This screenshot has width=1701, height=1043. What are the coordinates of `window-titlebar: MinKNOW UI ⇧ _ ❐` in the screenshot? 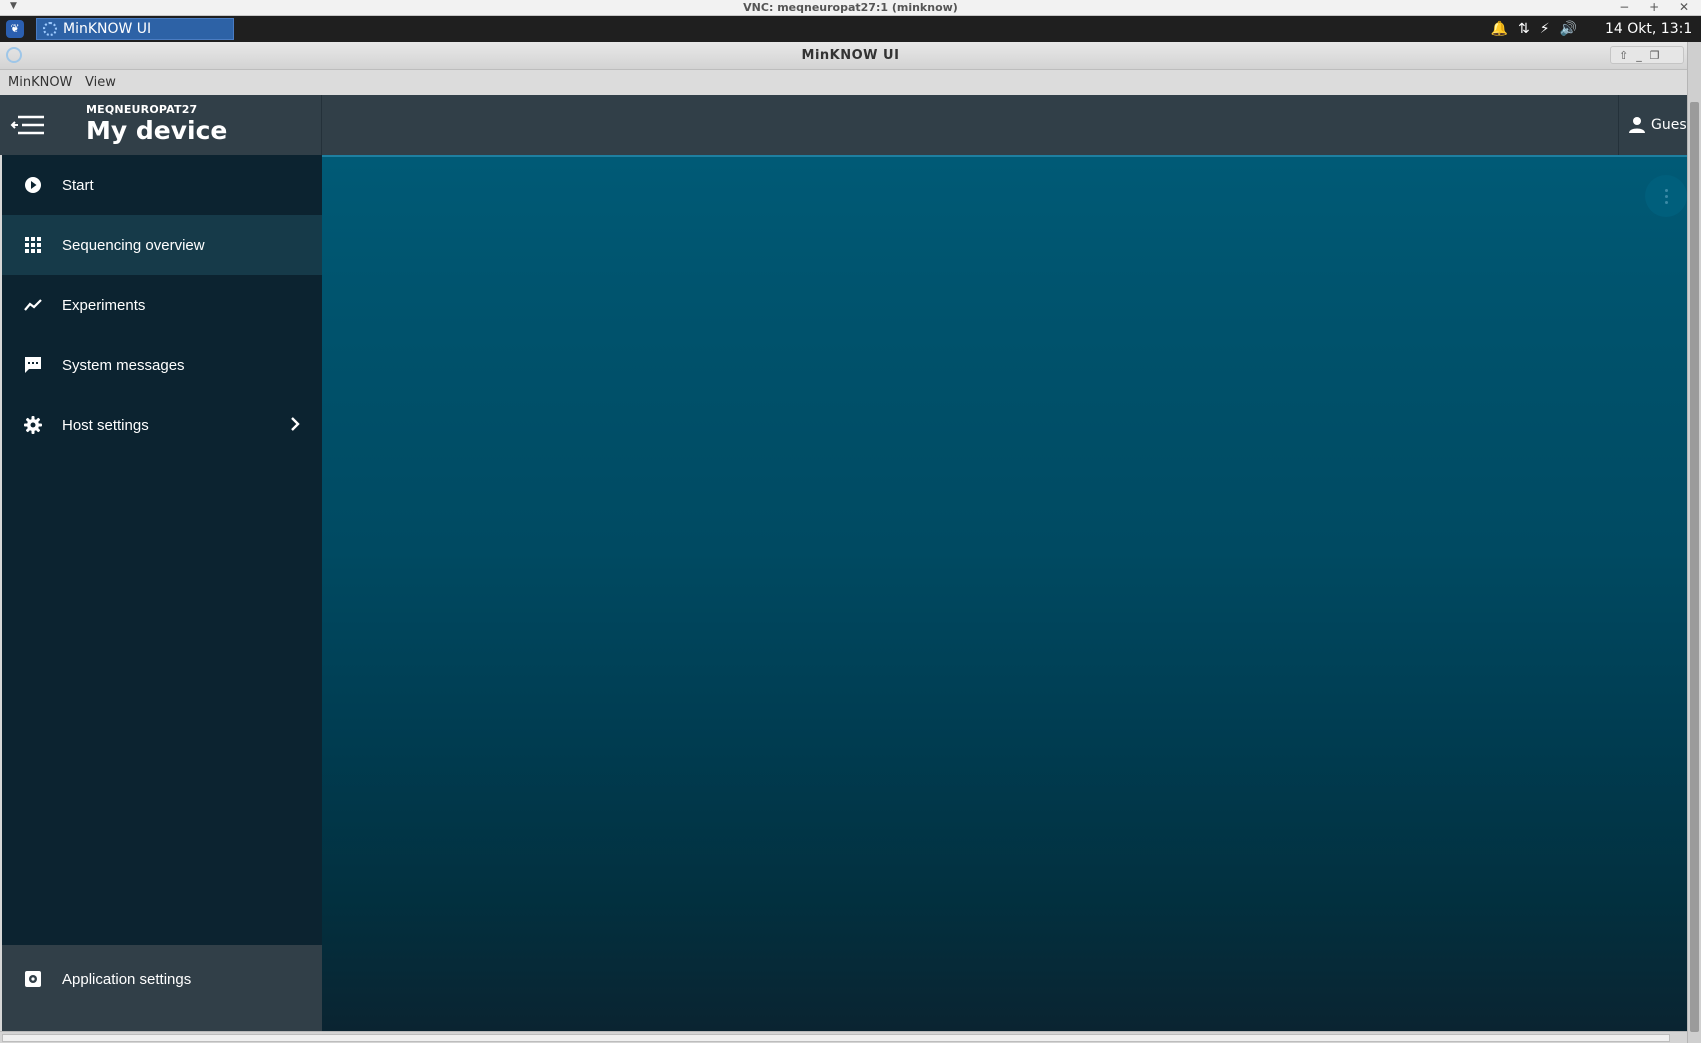 It's located at (850, 56).